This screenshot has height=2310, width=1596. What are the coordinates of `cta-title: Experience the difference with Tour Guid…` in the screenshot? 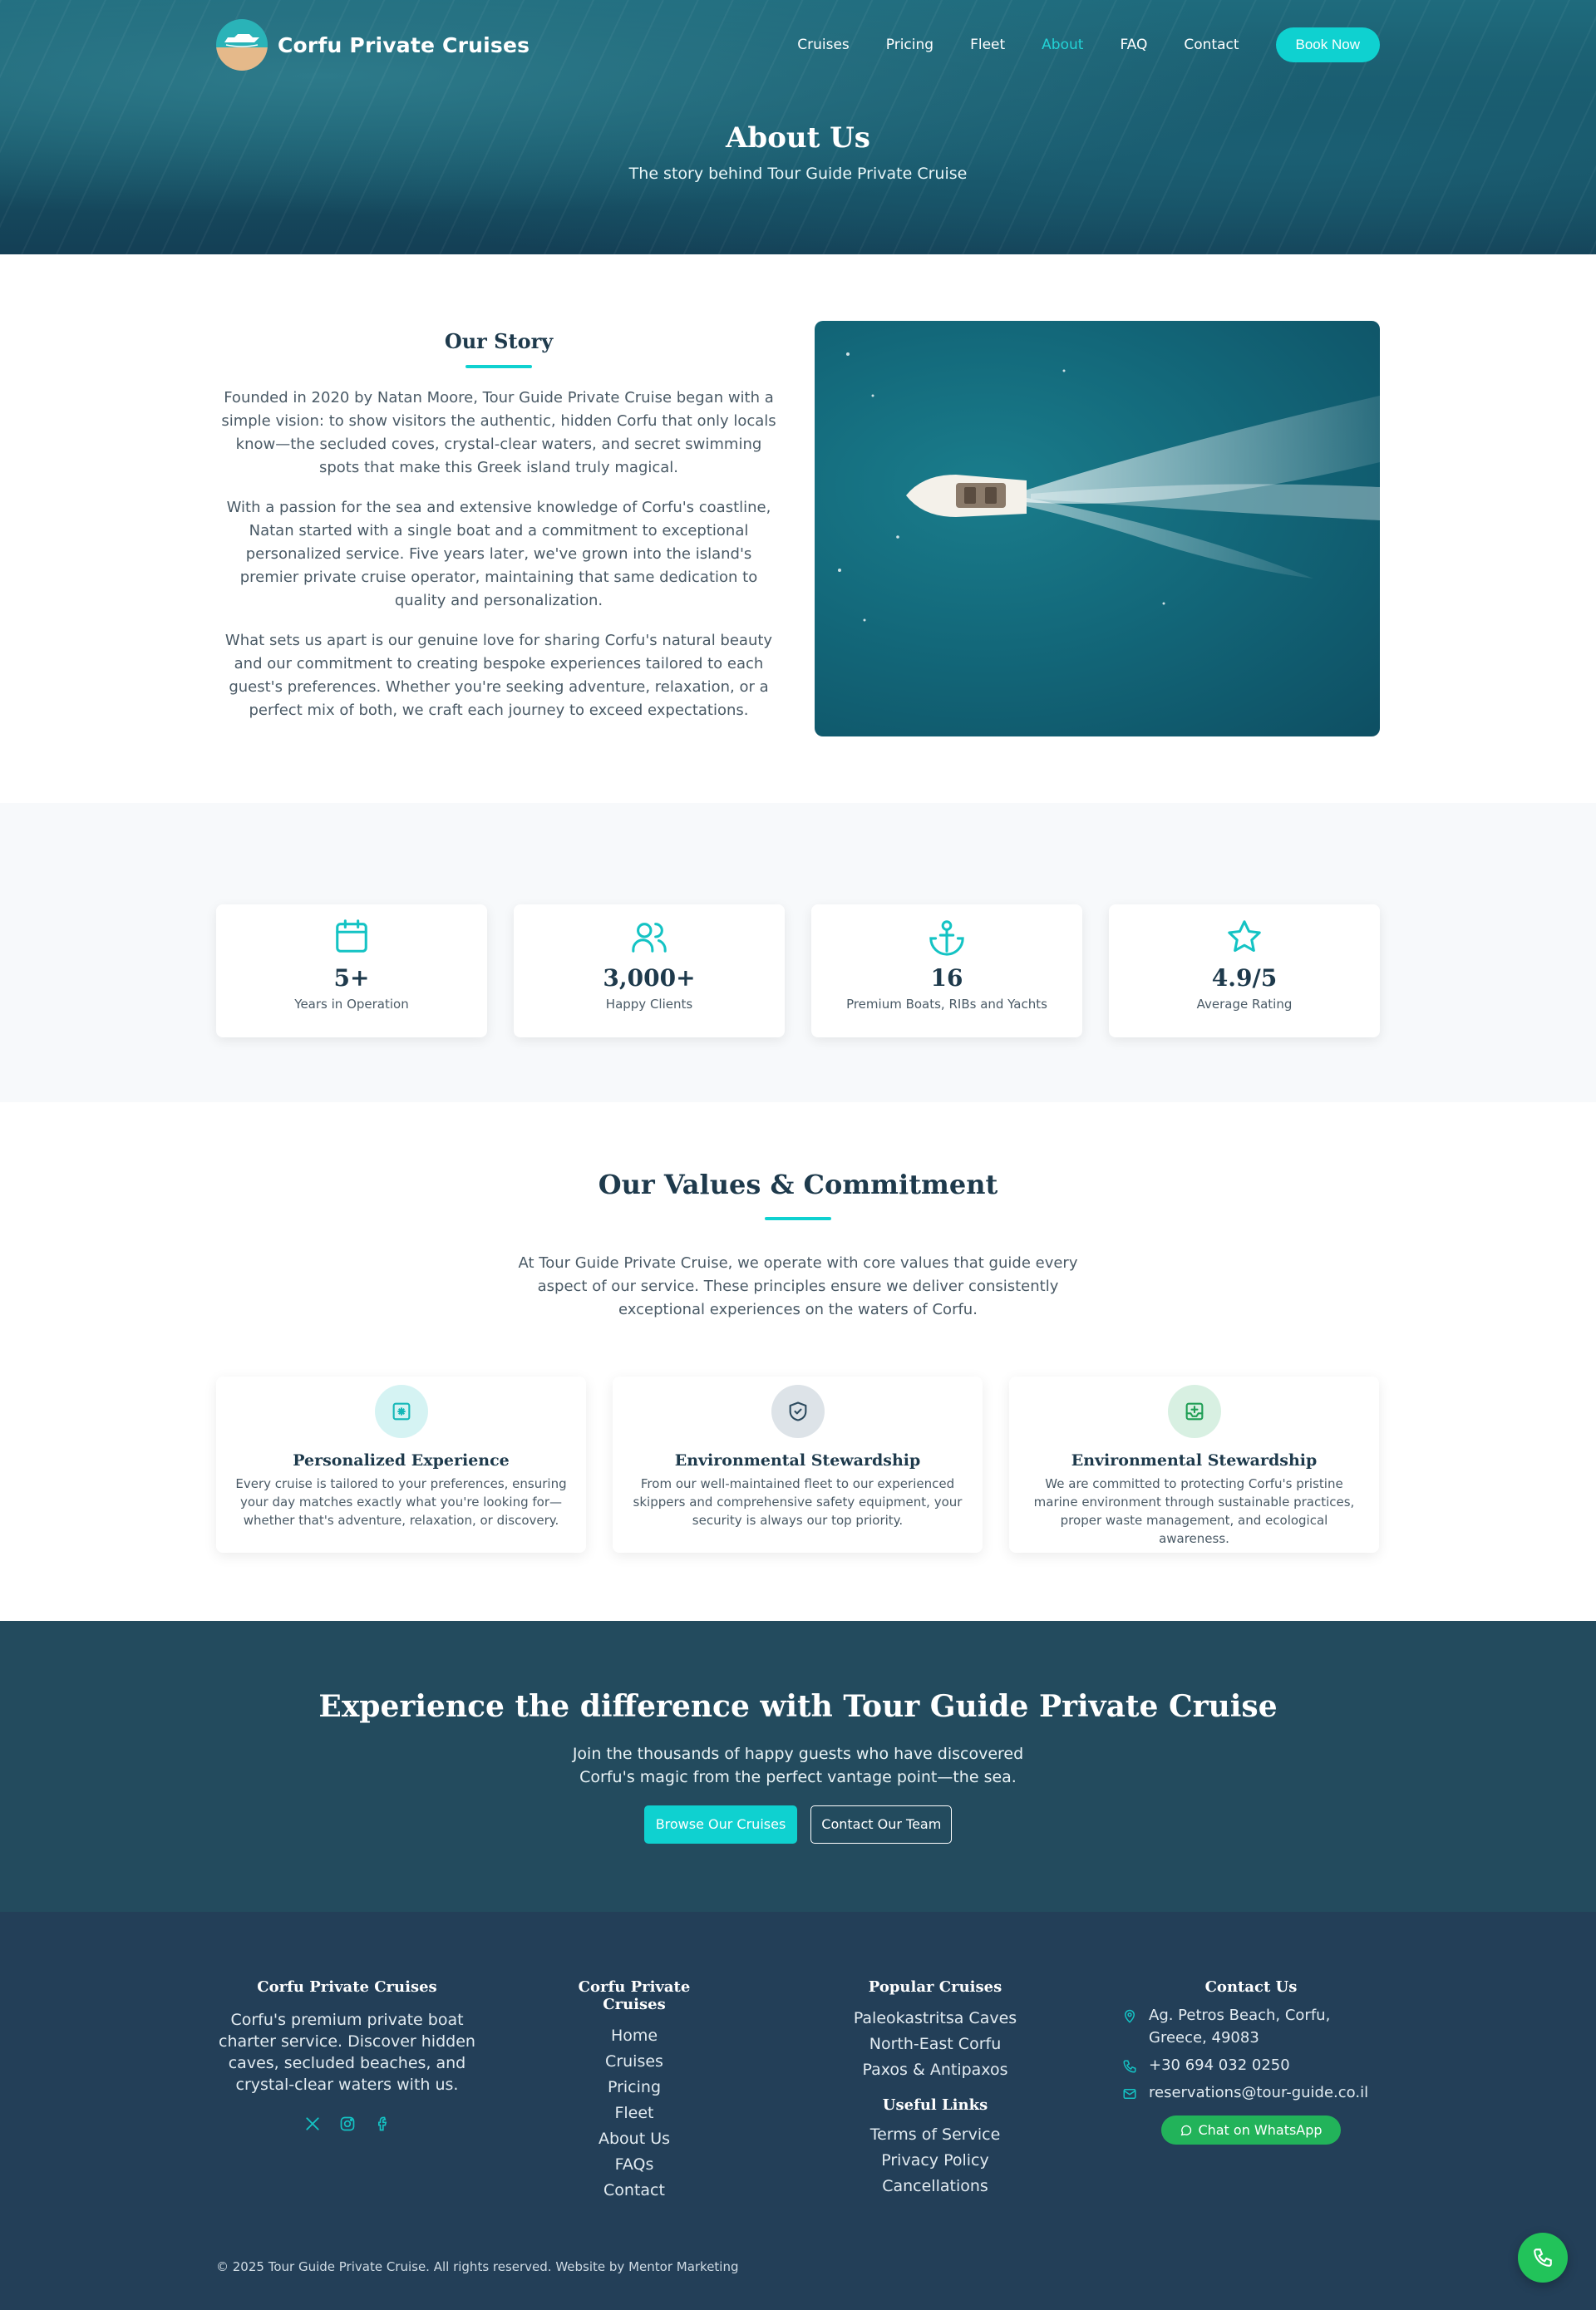 It's located at (798, 1707).